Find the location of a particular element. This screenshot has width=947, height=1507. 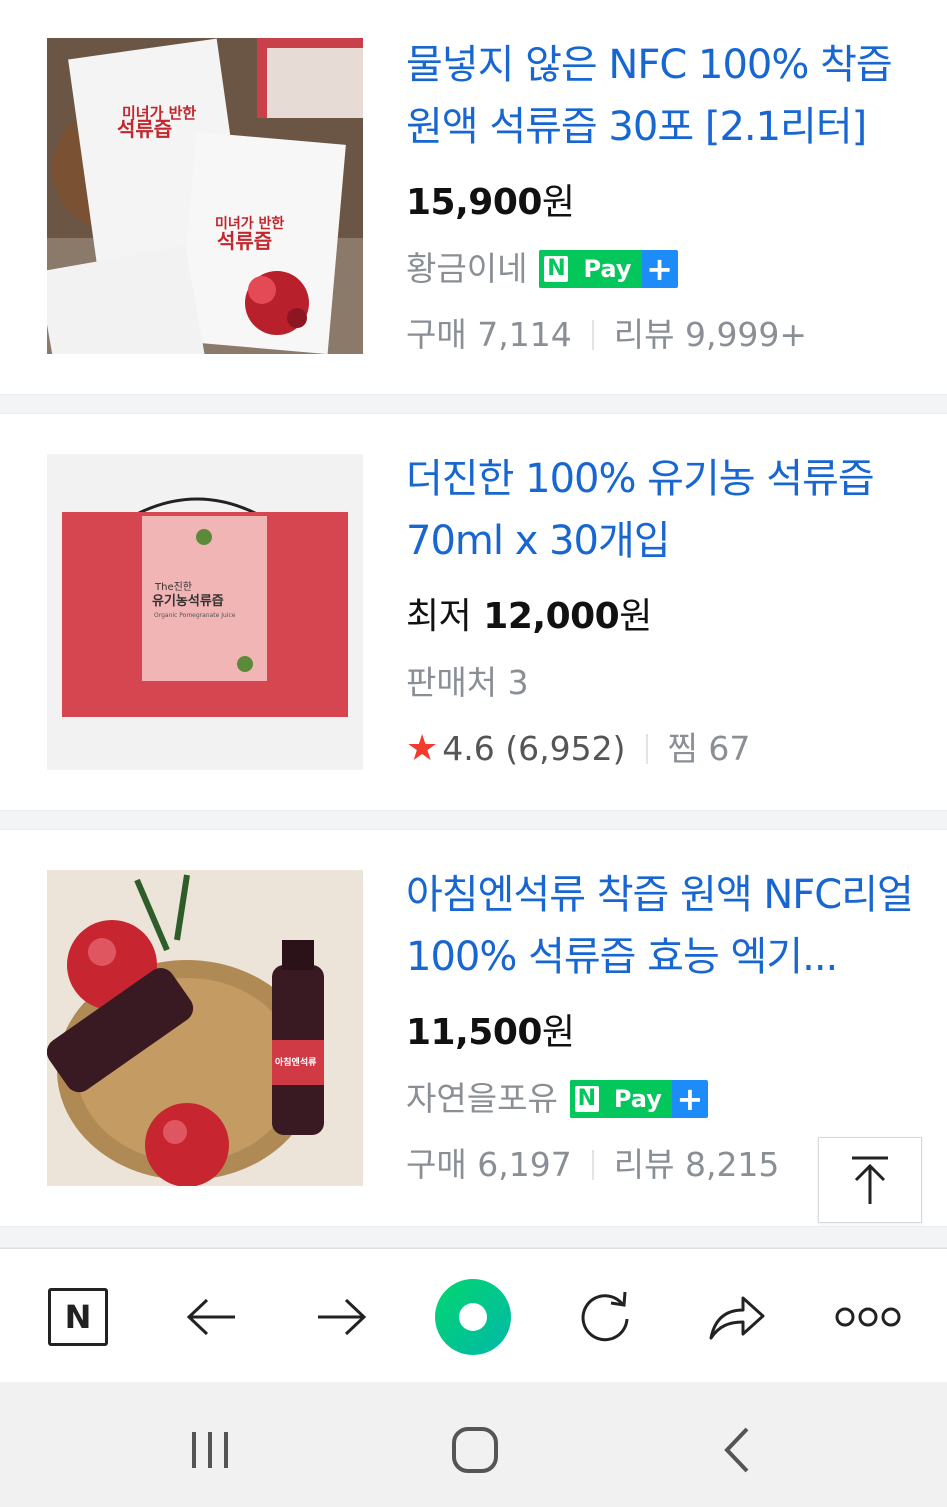

arrow-up-to-top-icon is located at coordinates (870, 1180).